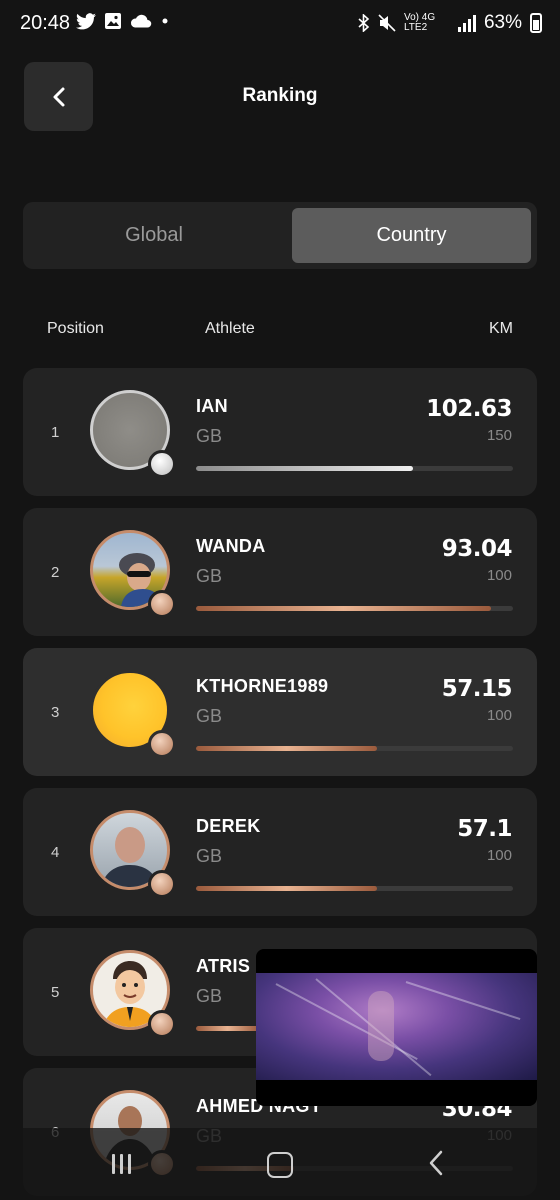 Image resolution: width=560 pixels, height=1200 pixels. Describe the element at coordinates (280, 572) in the screenshot. I see `ranking-row: 2 WANDA GB 93.04 100` at that location.